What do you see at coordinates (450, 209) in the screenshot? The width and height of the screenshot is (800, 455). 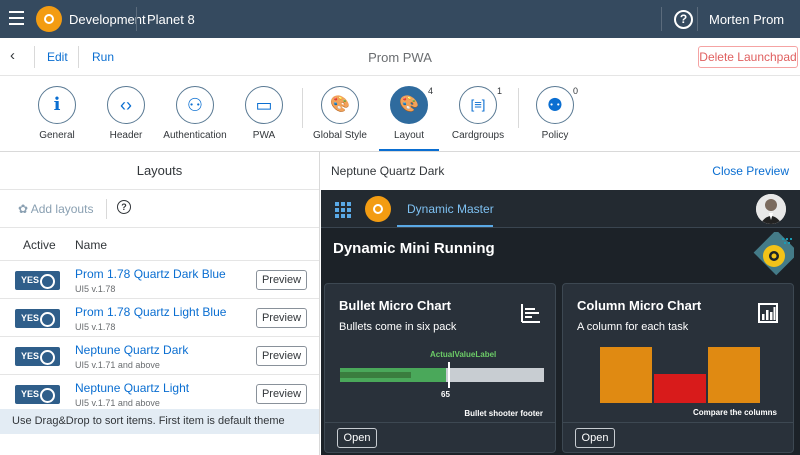 I see `preview-shell-title: Dynamic Master` at bounding box center [450, 209].